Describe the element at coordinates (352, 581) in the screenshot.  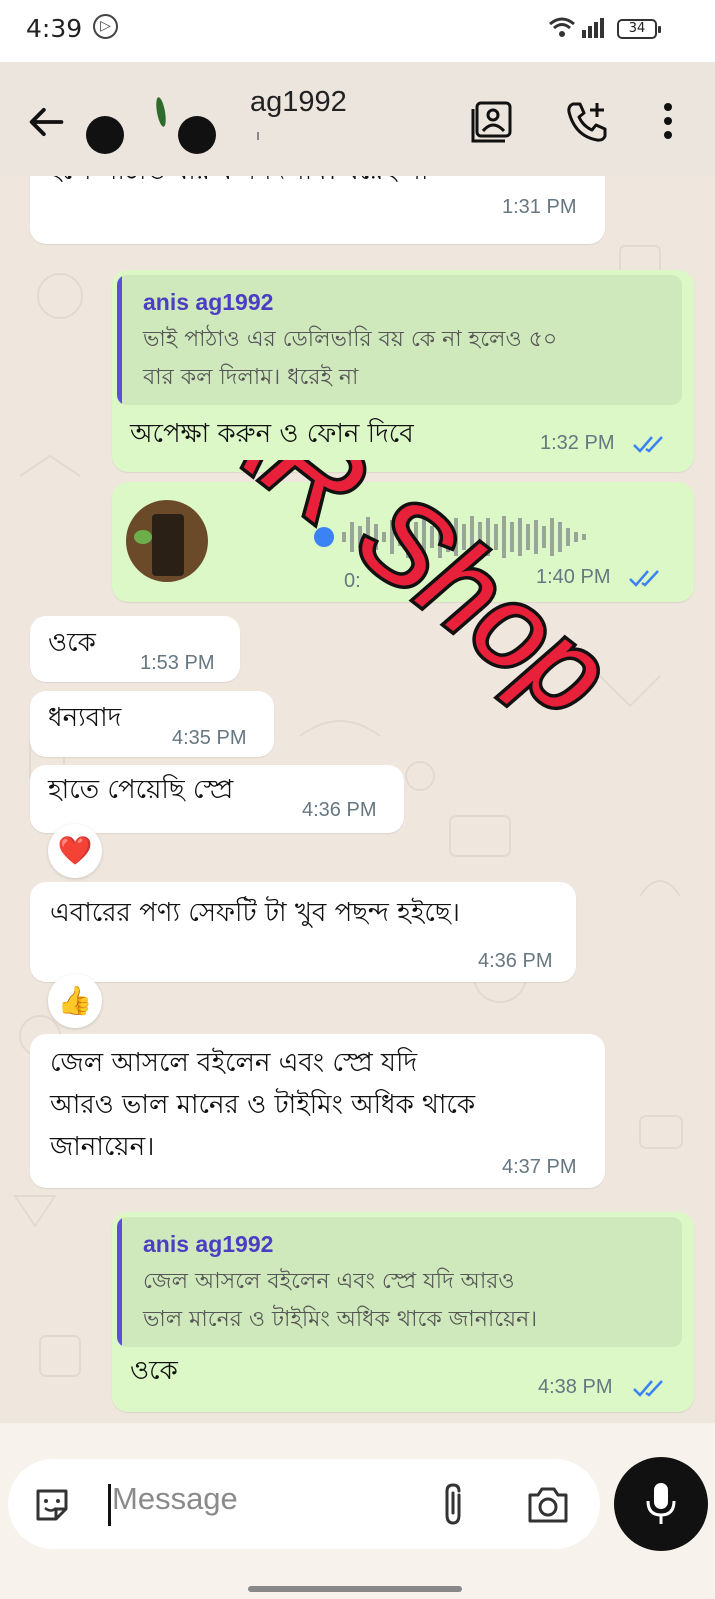
I see `voice-duration: 0:` at that location.